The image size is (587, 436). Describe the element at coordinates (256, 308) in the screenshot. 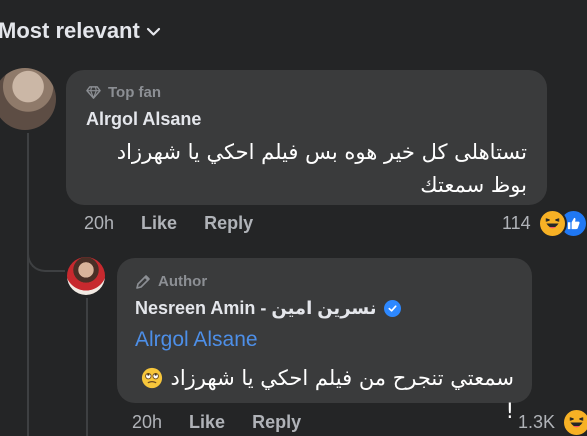

I see `reply-author-name: Nesreen Amin - نسرين امين` at that location.